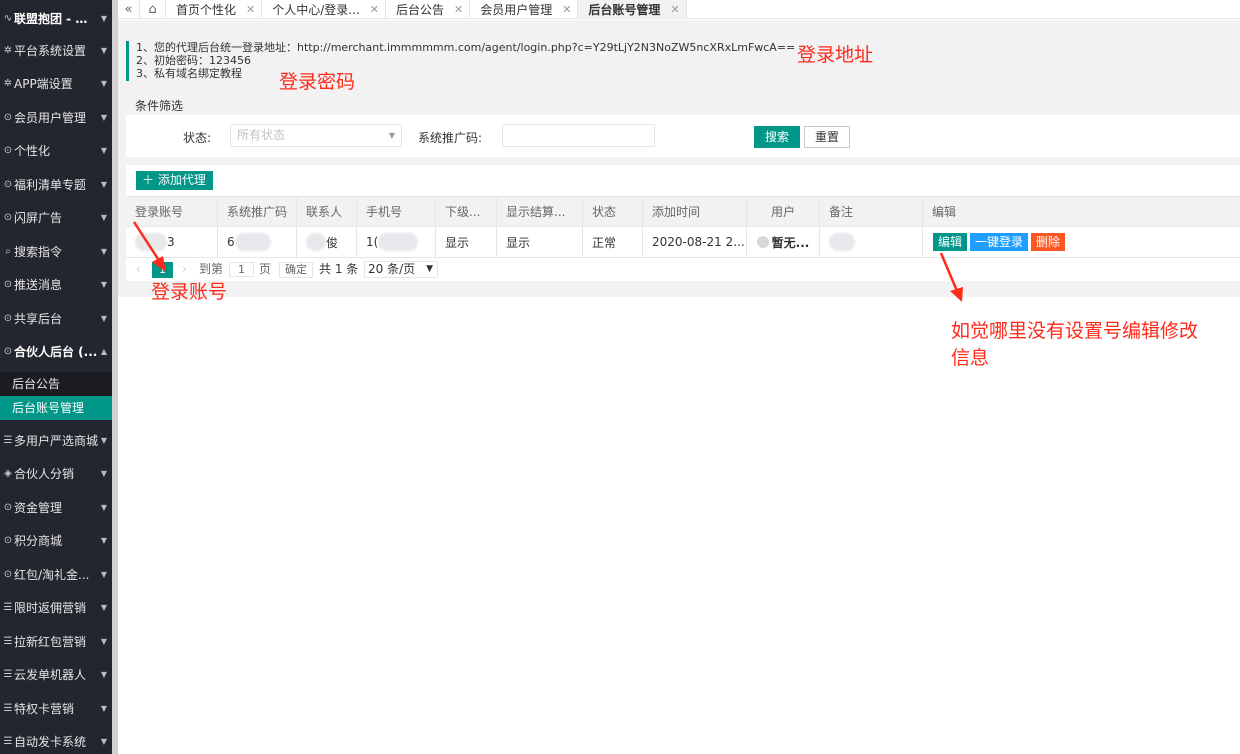  I want to click on col-header-account: 登录账号, so click(172, 211).